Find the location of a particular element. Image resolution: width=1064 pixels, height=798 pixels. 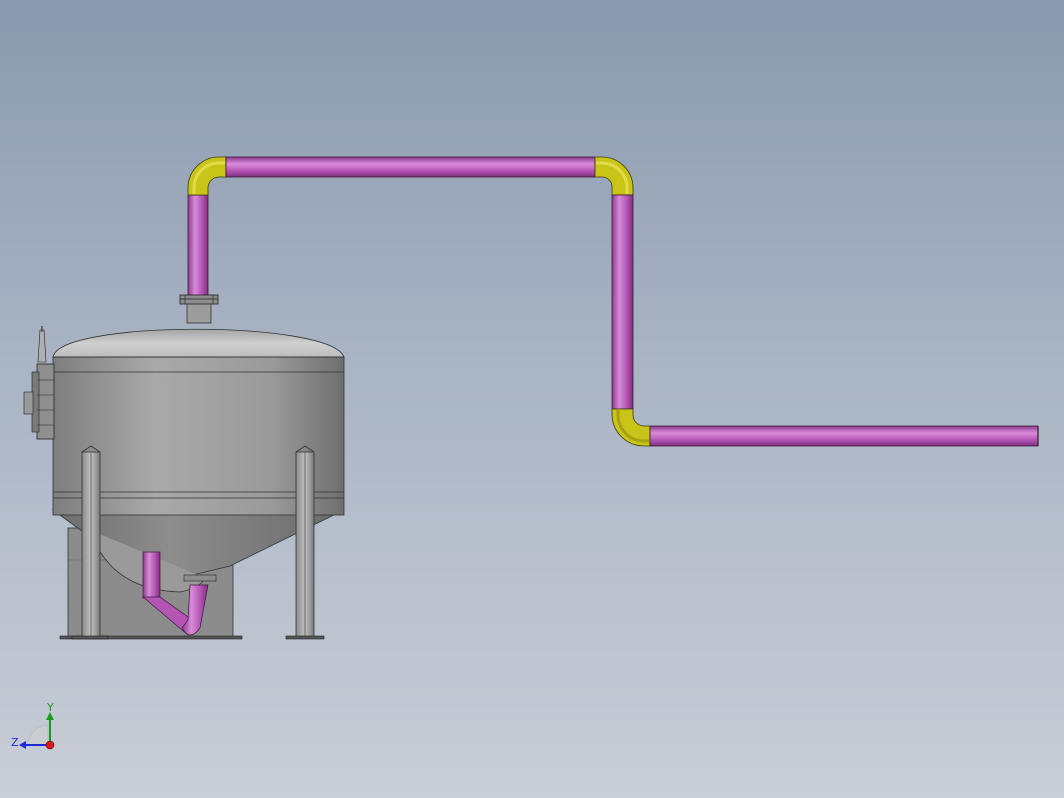

side-manway is located at coordinates (39, 383).